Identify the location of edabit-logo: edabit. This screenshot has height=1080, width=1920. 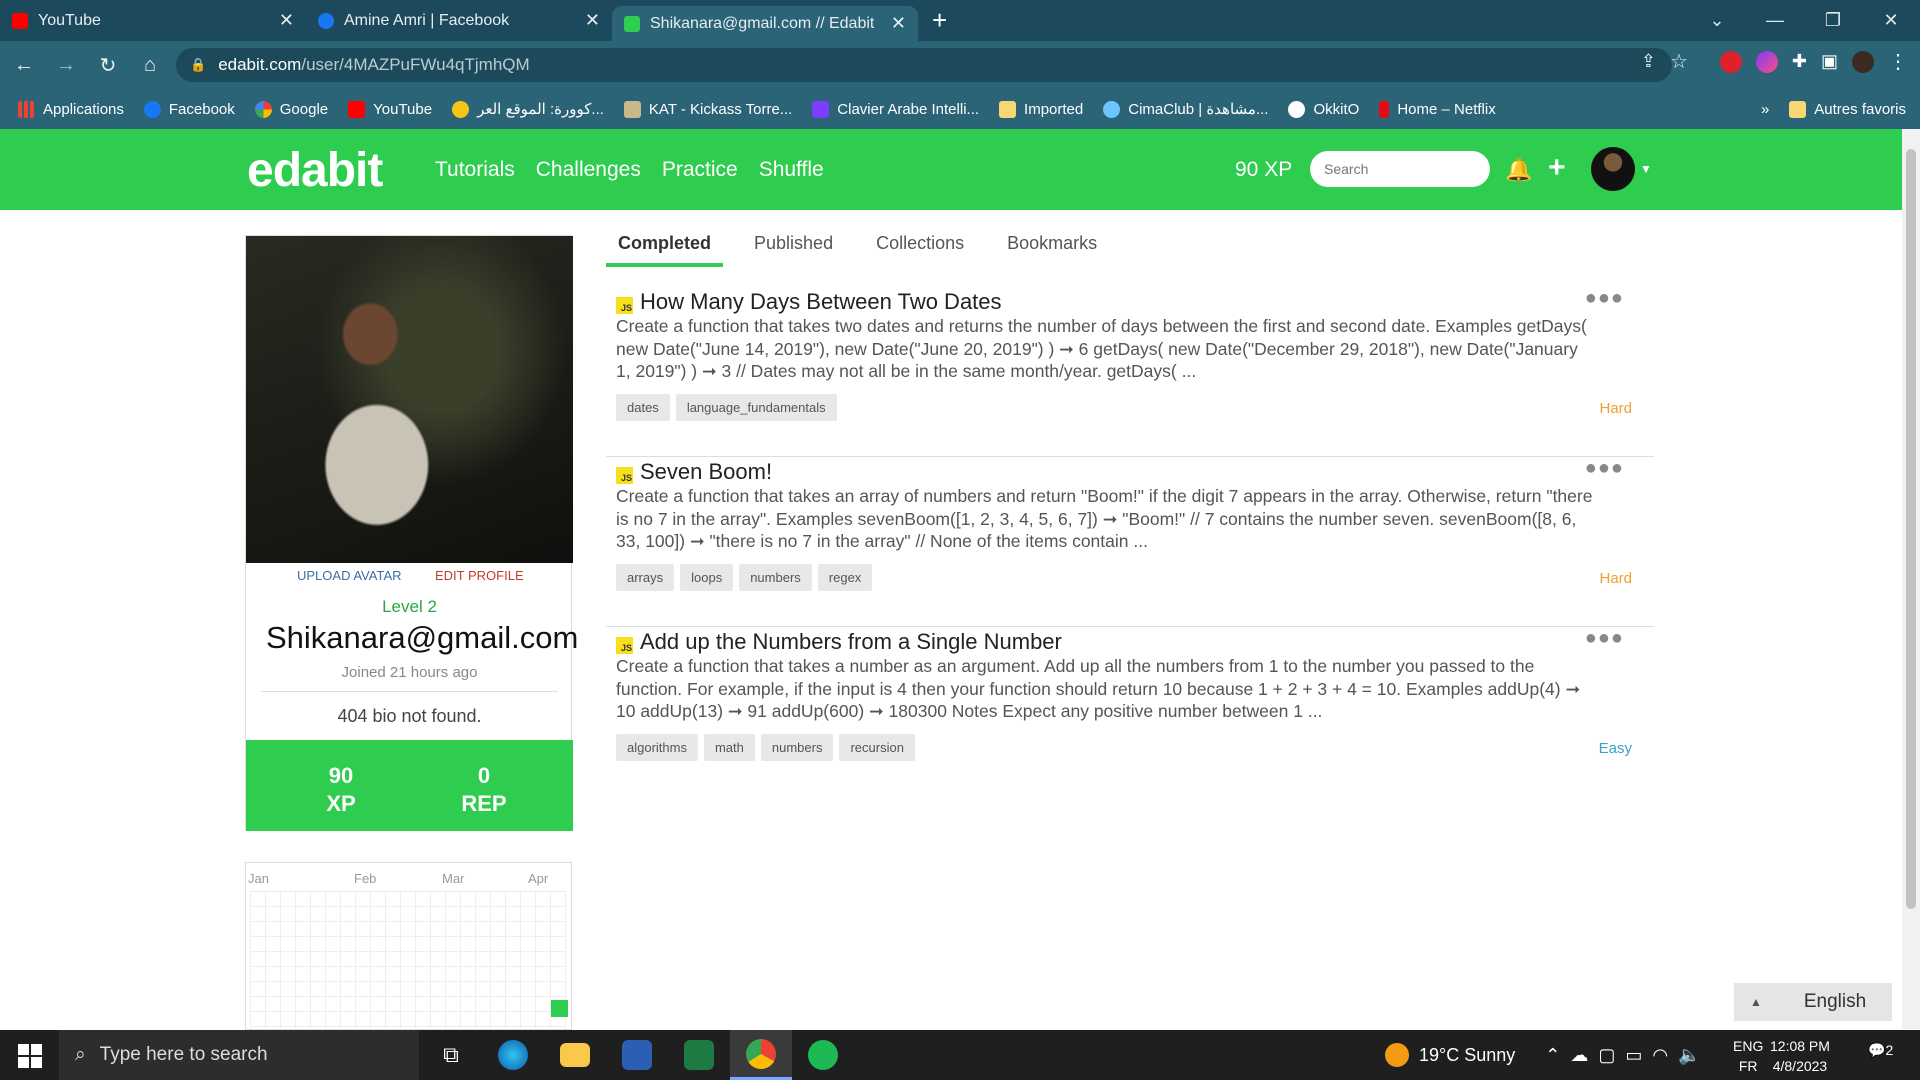
(315, 170).